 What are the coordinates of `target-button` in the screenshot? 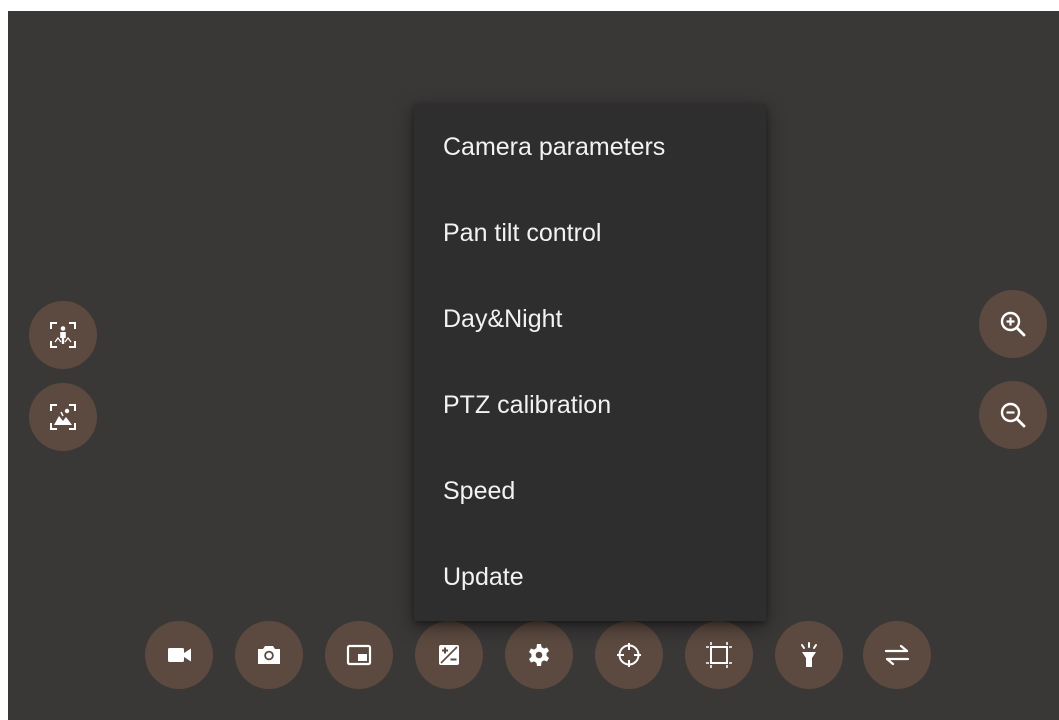 It's located at (629, 655).